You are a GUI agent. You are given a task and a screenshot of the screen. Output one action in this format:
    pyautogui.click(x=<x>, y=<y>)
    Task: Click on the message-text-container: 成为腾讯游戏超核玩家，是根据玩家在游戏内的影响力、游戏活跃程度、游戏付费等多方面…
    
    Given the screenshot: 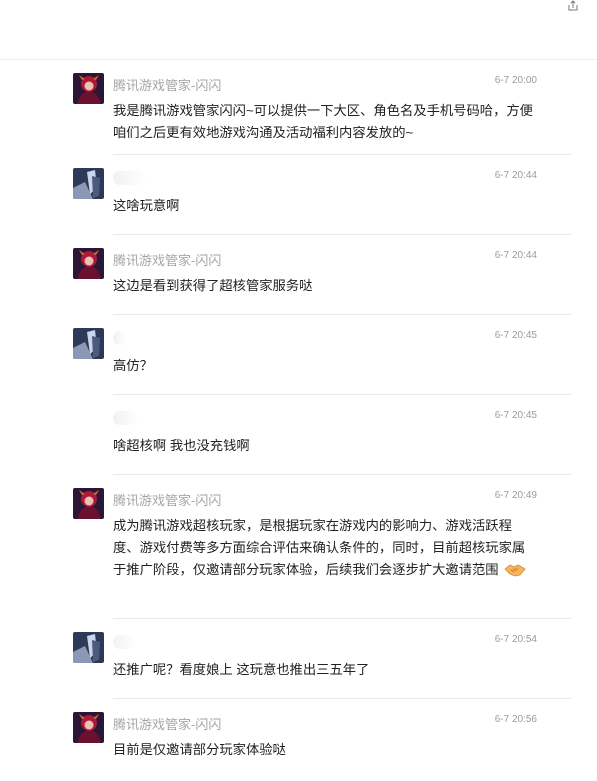 What is the action you would take?
    pyautogui.click(x=323, y=548)
    